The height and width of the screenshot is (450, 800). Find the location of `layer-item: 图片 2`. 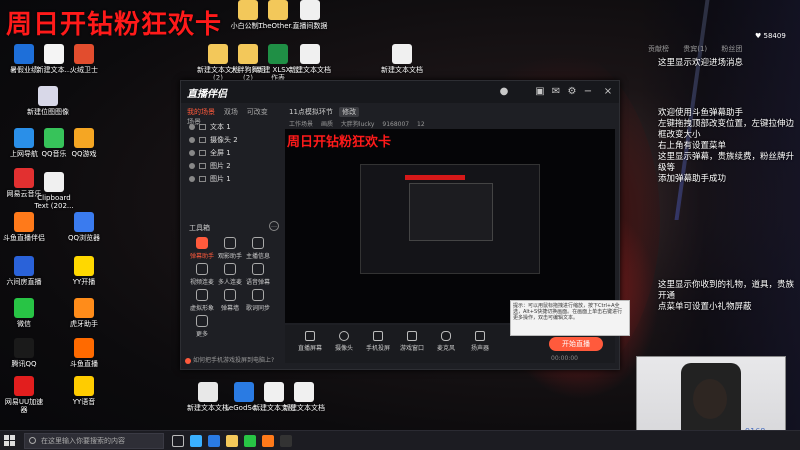

layer-item: 图片 2 is located at coordinates (233, 166).